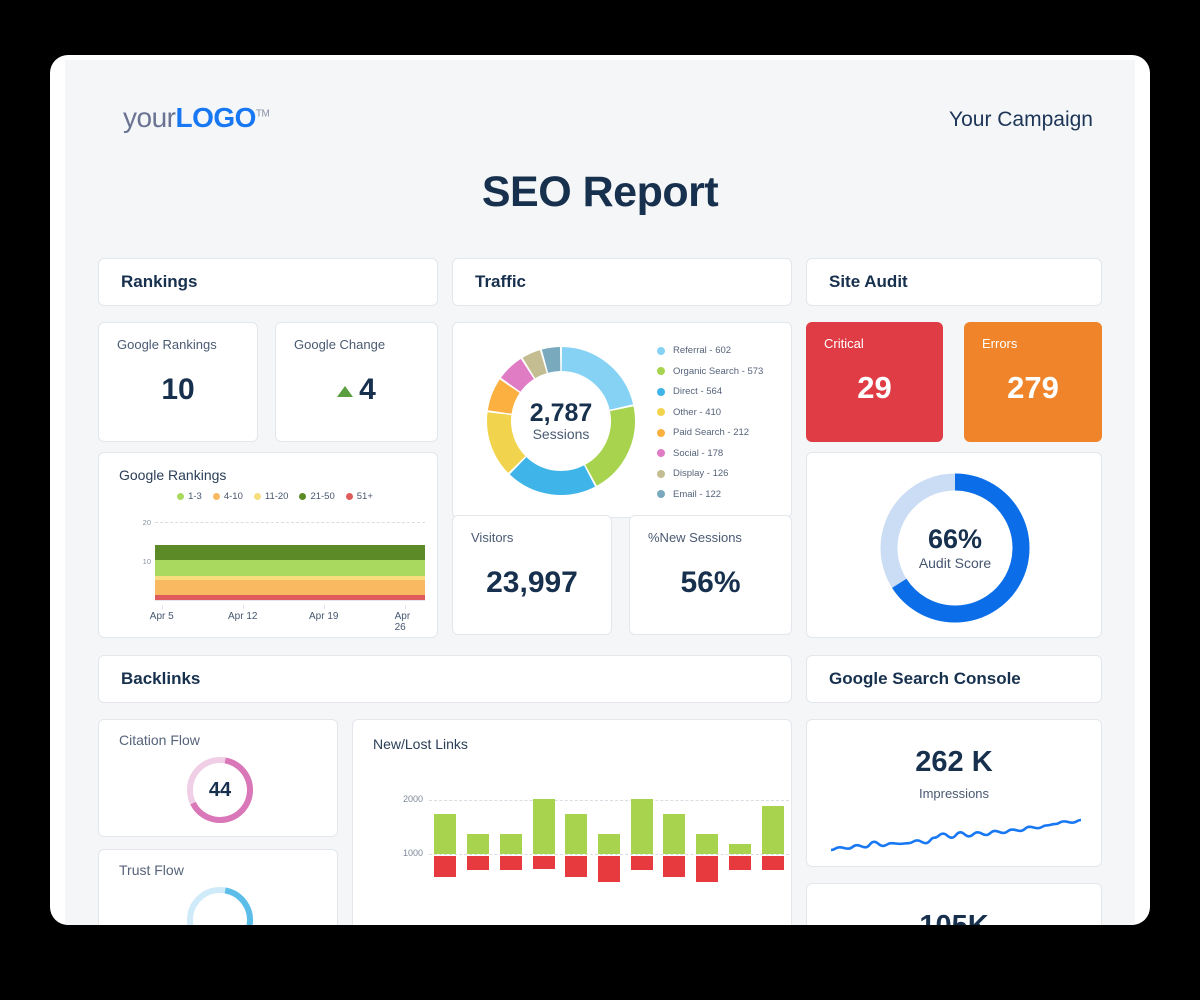 This screenshot has height=1000, width=1200. What do you see at coordinates (710, 494) in the screenshot?
I see `donut-legend-item-email: Email - 122` at bounding box center [710, 494].